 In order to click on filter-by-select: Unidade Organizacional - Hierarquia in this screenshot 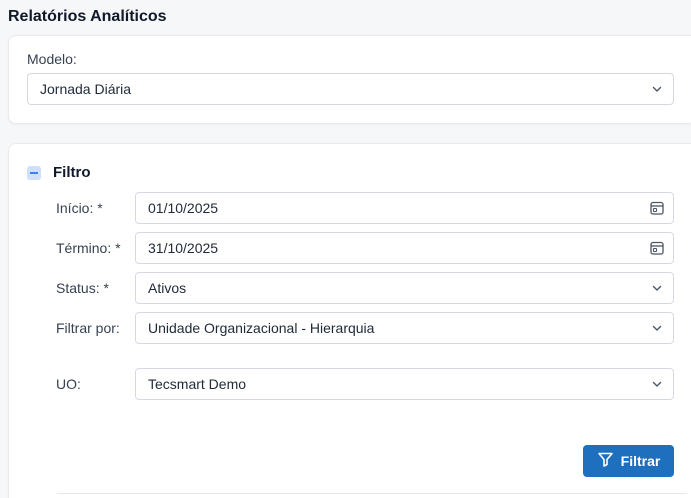, I will do `click(404, 328)`.